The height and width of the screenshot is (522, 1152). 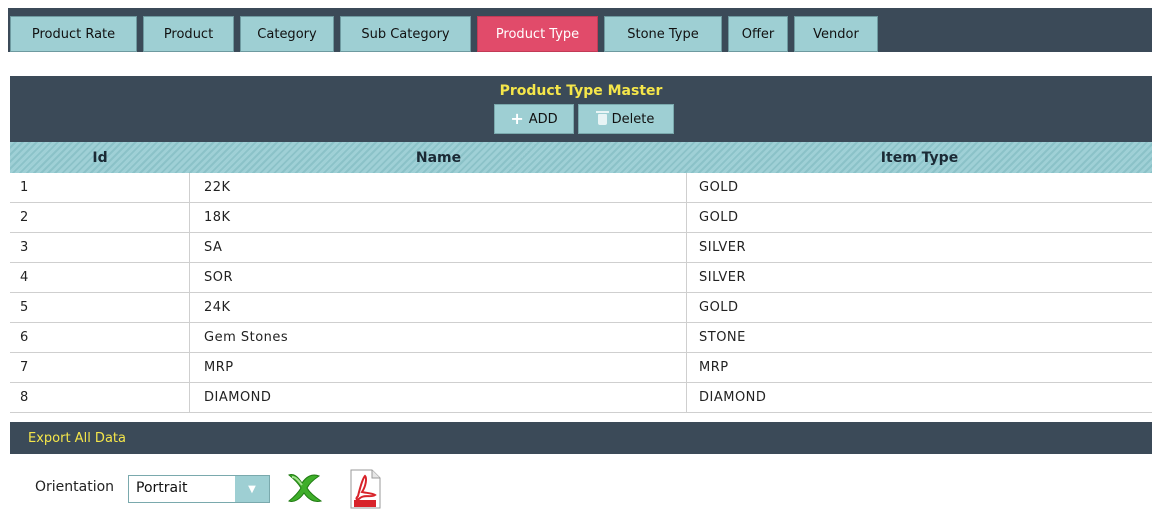 What do you see at coordinates (438, 337) in the screenshot?
I see `cell-name: Gem Stones` at bounding box center [438, 337].